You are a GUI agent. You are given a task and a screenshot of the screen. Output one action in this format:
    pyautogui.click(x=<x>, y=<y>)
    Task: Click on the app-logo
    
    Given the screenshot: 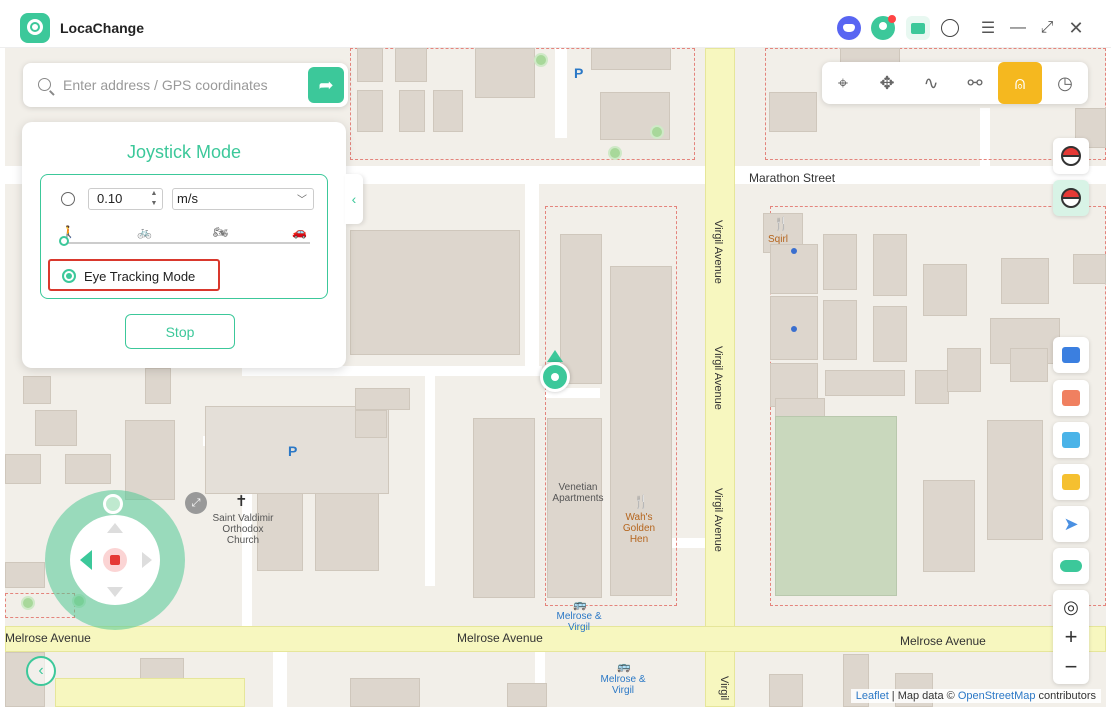 What is the action you would take?
    pyautogui.click(x=35, y=28)
    